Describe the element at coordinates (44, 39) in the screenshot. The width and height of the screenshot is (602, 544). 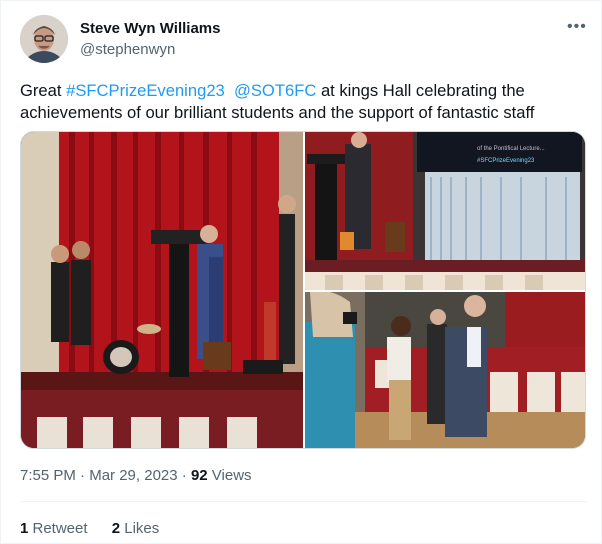
I see `avatar` at that location.